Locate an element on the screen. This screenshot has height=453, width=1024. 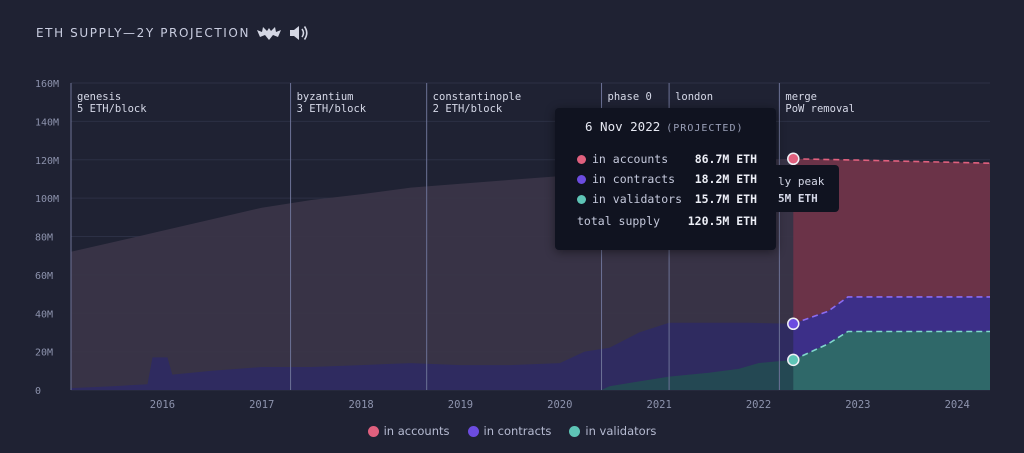
upgrade-label: london is located at coordinates (694, 97).